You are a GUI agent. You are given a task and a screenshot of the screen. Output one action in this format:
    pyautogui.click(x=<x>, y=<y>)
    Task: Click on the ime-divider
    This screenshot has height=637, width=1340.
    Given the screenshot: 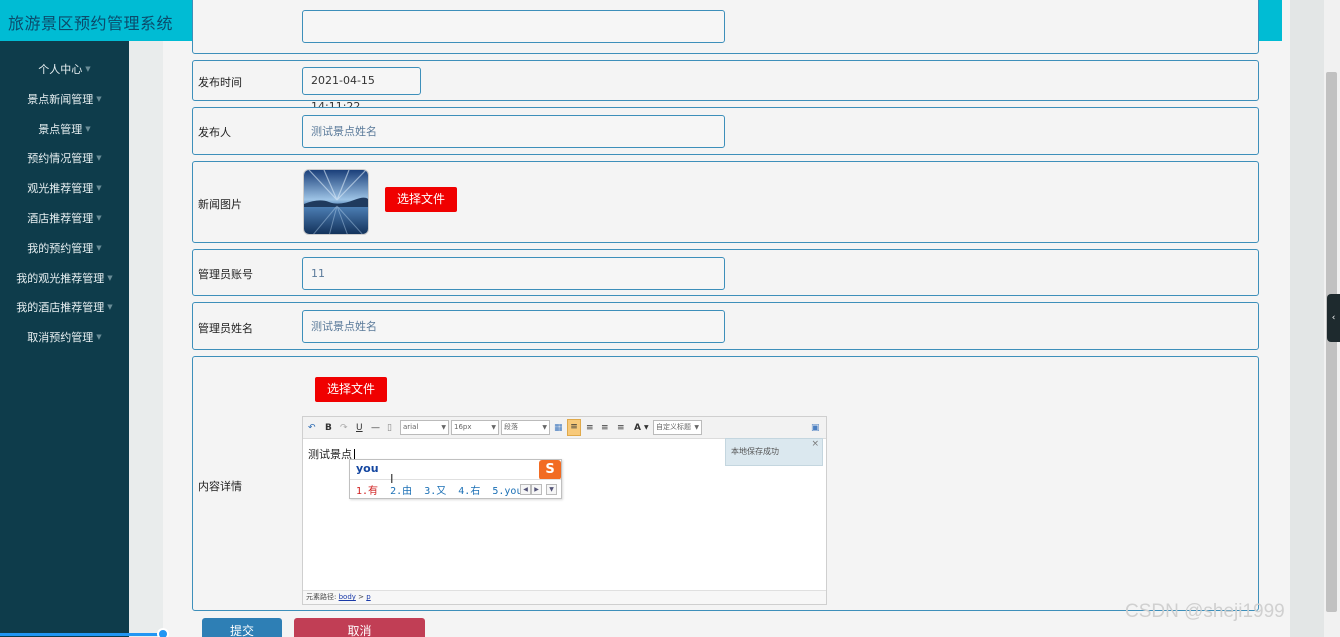 What is the action you would take?
    pyautogui.click(x=455, y=479)
    